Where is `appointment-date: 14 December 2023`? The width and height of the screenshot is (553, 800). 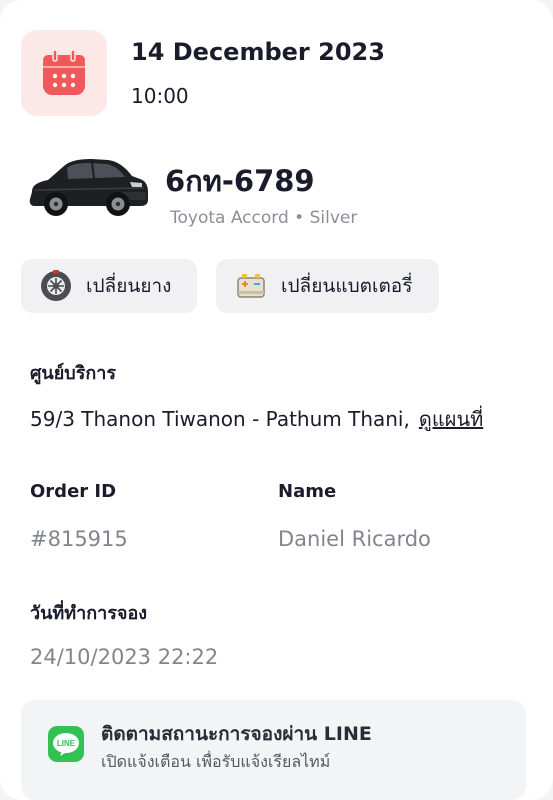 appointment-date: 14 December 2023 is located at coordinates (258, 52).